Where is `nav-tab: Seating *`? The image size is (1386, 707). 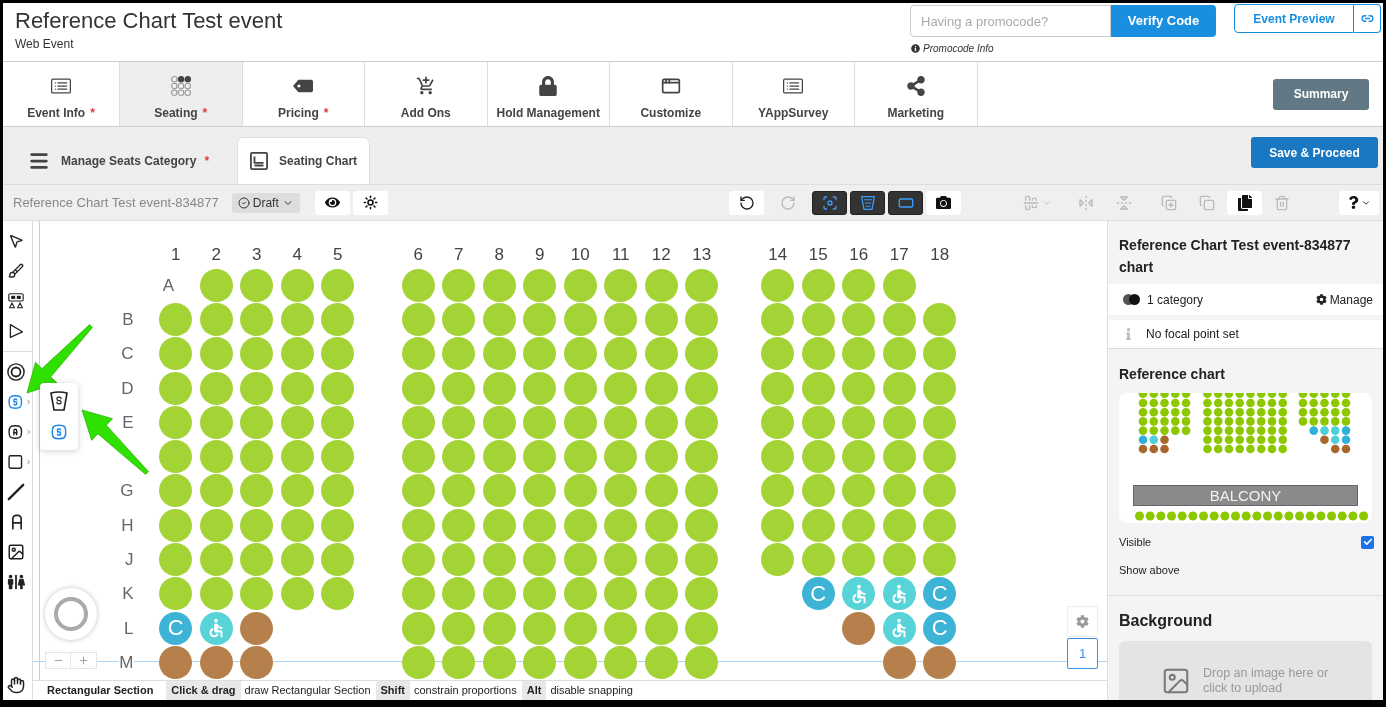
nav-tab: Seating * is located at coordinates (181, 94).